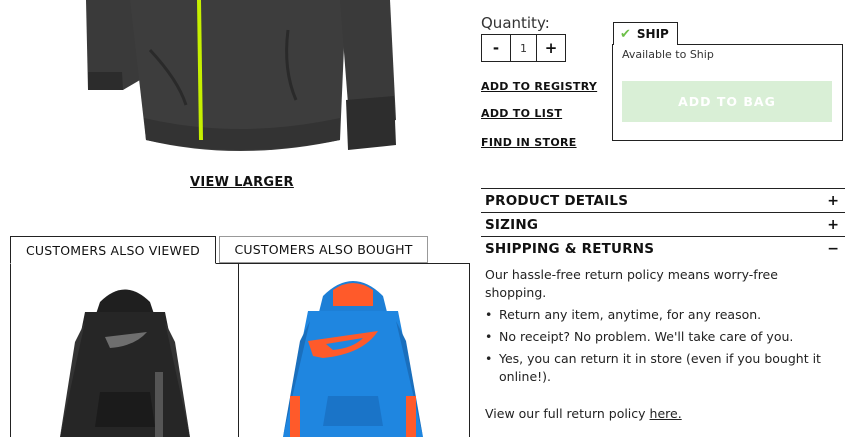  I want to click on ship-tab: ✔ SHIP, so click(645, 33).